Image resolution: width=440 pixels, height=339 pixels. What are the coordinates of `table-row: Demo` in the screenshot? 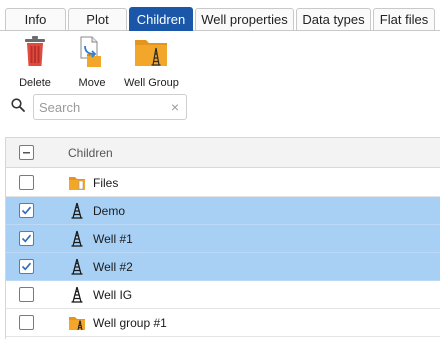 It's located at (223, 211).